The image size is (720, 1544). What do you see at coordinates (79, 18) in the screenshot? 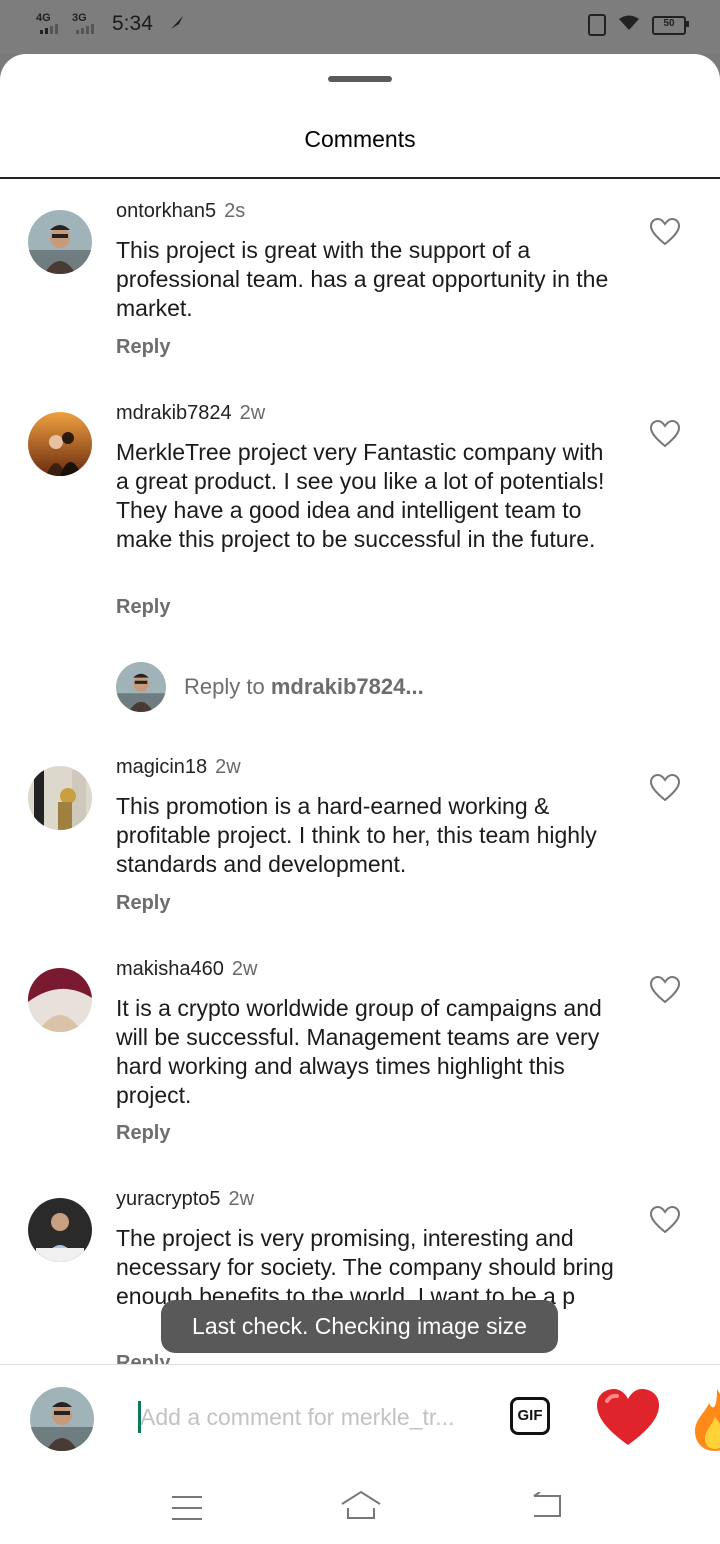
I see `network-type-2: 3G` at bounding box center [79, 18].